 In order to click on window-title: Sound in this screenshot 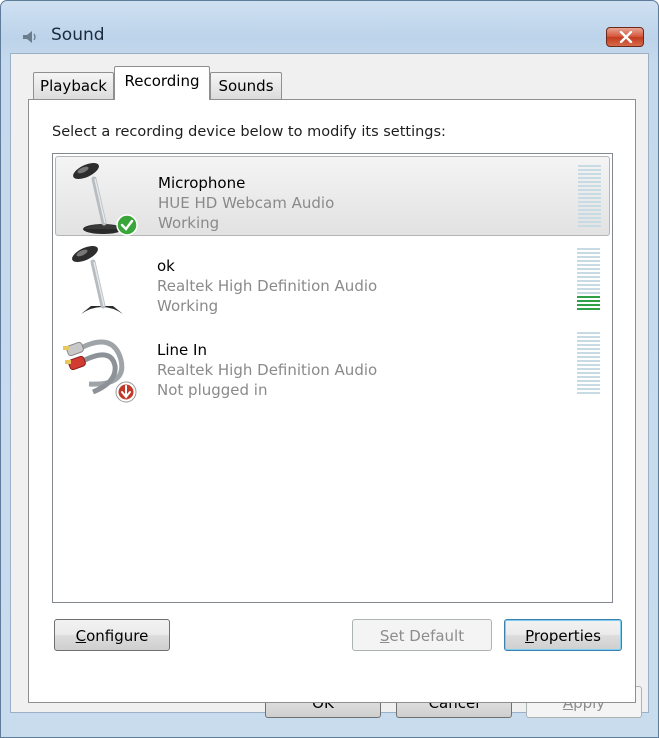, I will do `click(78, 35)`.